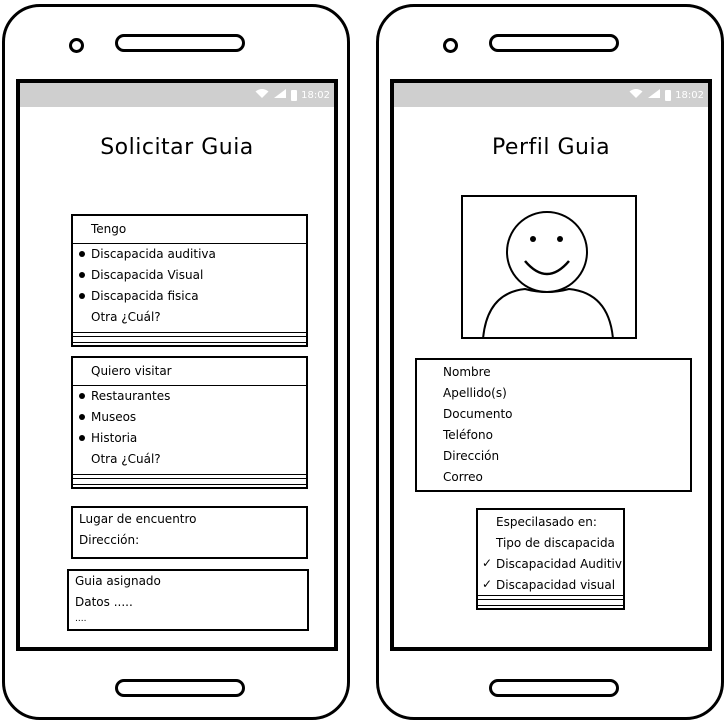 The height and width of the screenshot is (725, 728). Describe the element at coordinates (114, 438) in the screenshot. I see `option-label: Historia` at that location.